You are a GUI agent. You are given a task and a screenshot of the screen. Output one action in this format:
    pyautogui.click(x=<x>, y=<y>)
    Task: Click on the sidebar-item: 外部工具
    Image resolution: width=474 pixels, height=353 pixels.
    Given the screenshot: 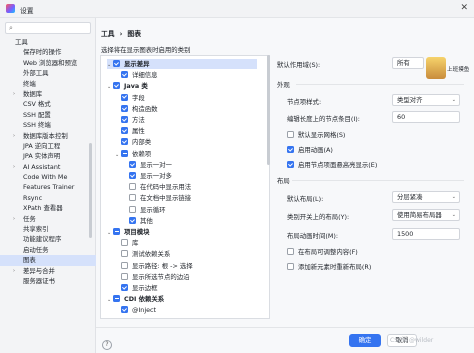 What is the action you would take?
    pyautogui.click(x=48, y=73)
    